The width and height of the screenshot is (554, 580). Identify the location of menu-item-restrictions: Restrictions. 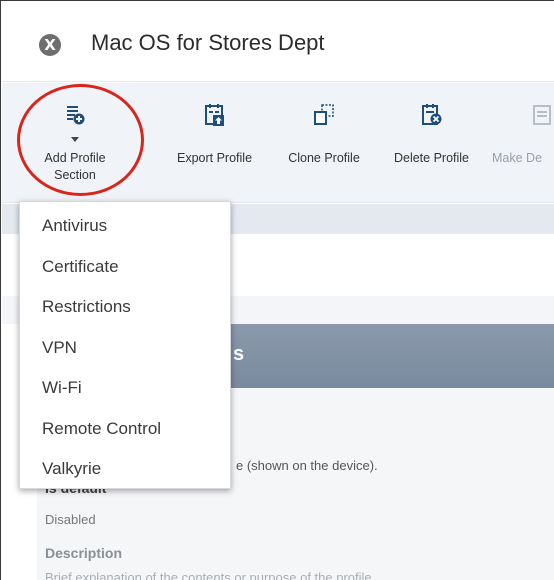
(86, 307).